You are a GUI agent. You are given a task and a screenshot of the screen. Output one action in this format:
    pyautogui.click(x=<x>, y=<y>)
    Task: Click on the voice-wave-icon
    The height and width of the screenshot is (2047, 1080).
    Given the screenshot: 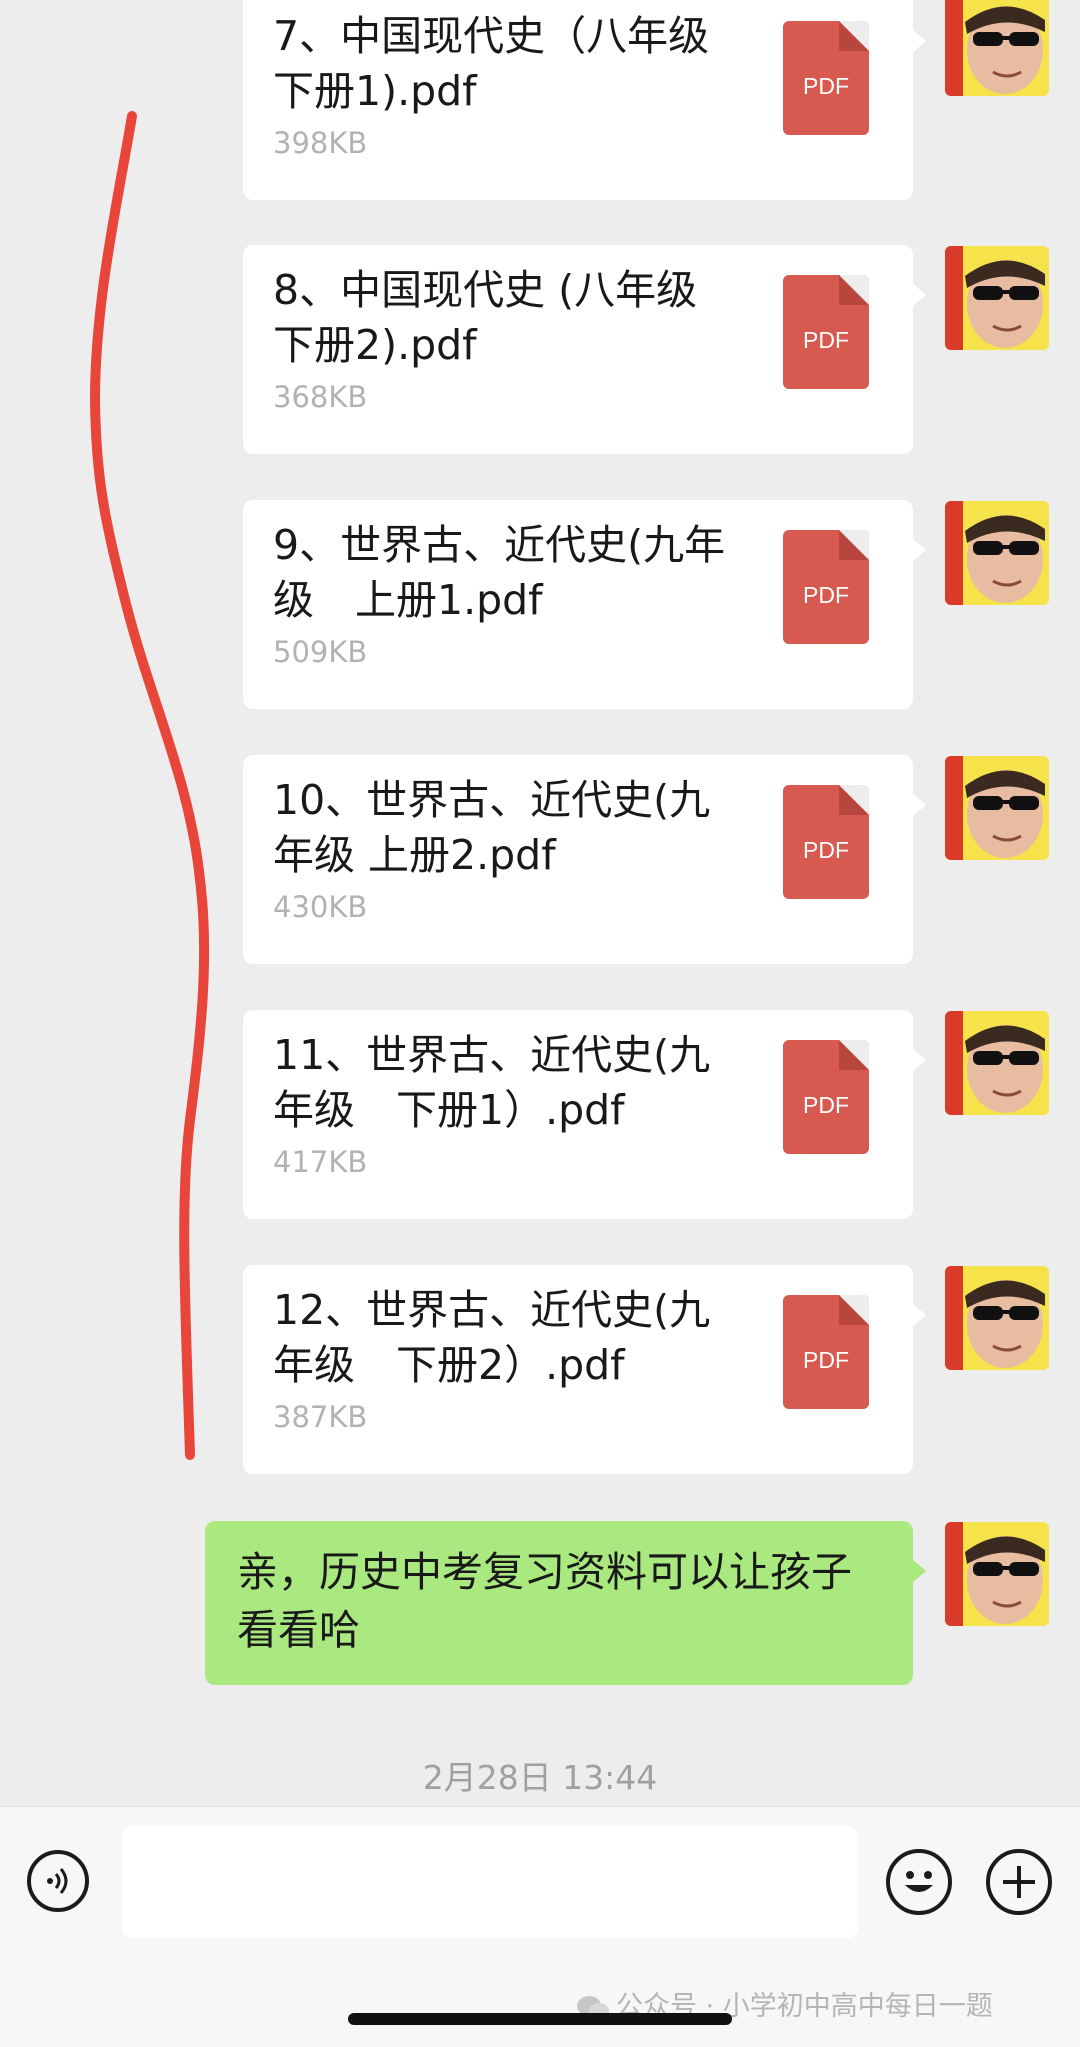 What is the action you would take?
    pyautogui.click(x=57, y=1881)
    